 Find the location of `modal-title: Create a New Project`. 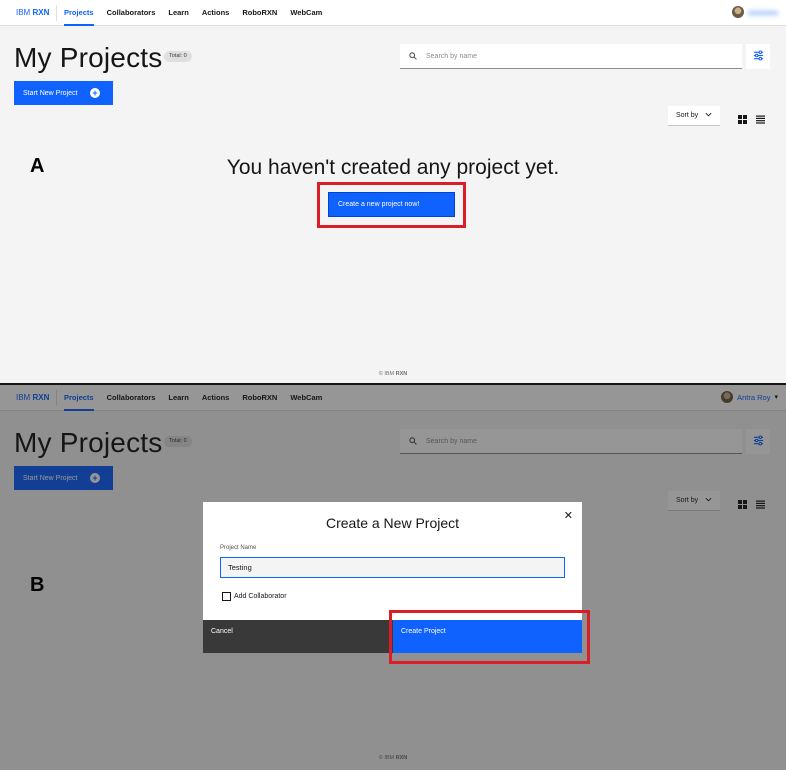

modal-title: Create a New Project is located at coordinates (392, 523).